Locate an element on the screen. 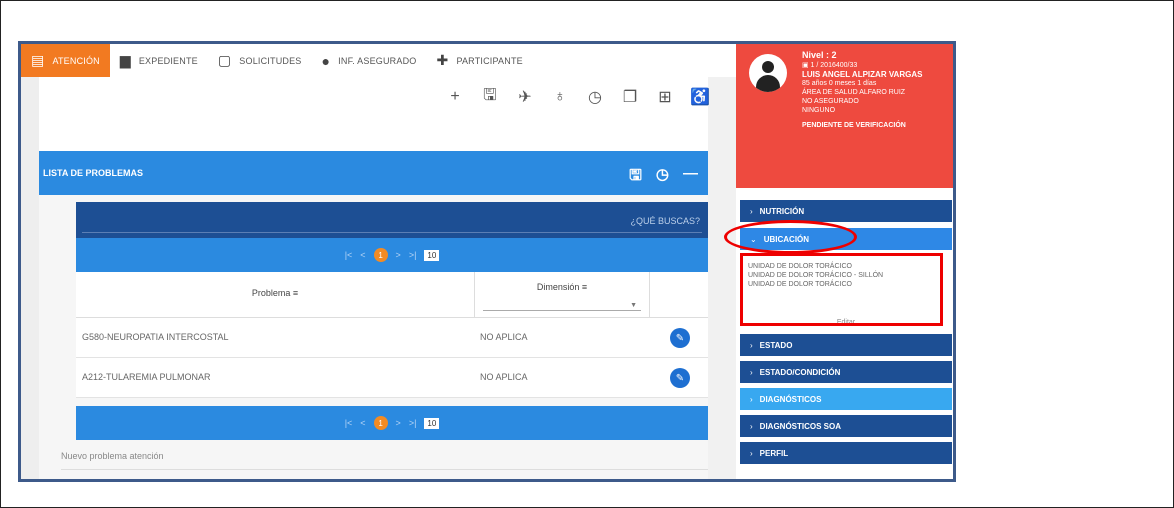  table-row: A212-TULAREMIA PULMONAR NO APLICA ✎ is located at coordinates (392, 378).